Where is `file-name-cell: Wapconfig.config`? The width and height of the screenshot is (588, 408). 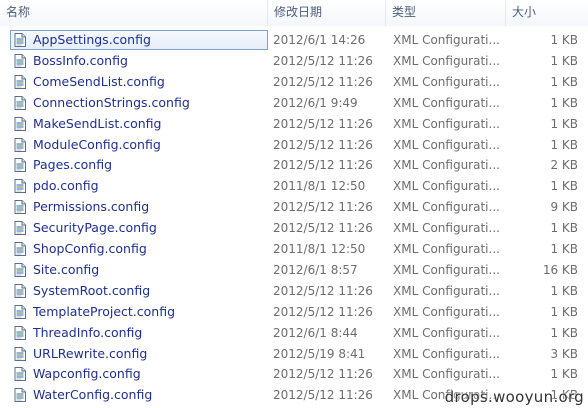 file-name-cell: Wapconfig.config is located at coordinates (139, 374).